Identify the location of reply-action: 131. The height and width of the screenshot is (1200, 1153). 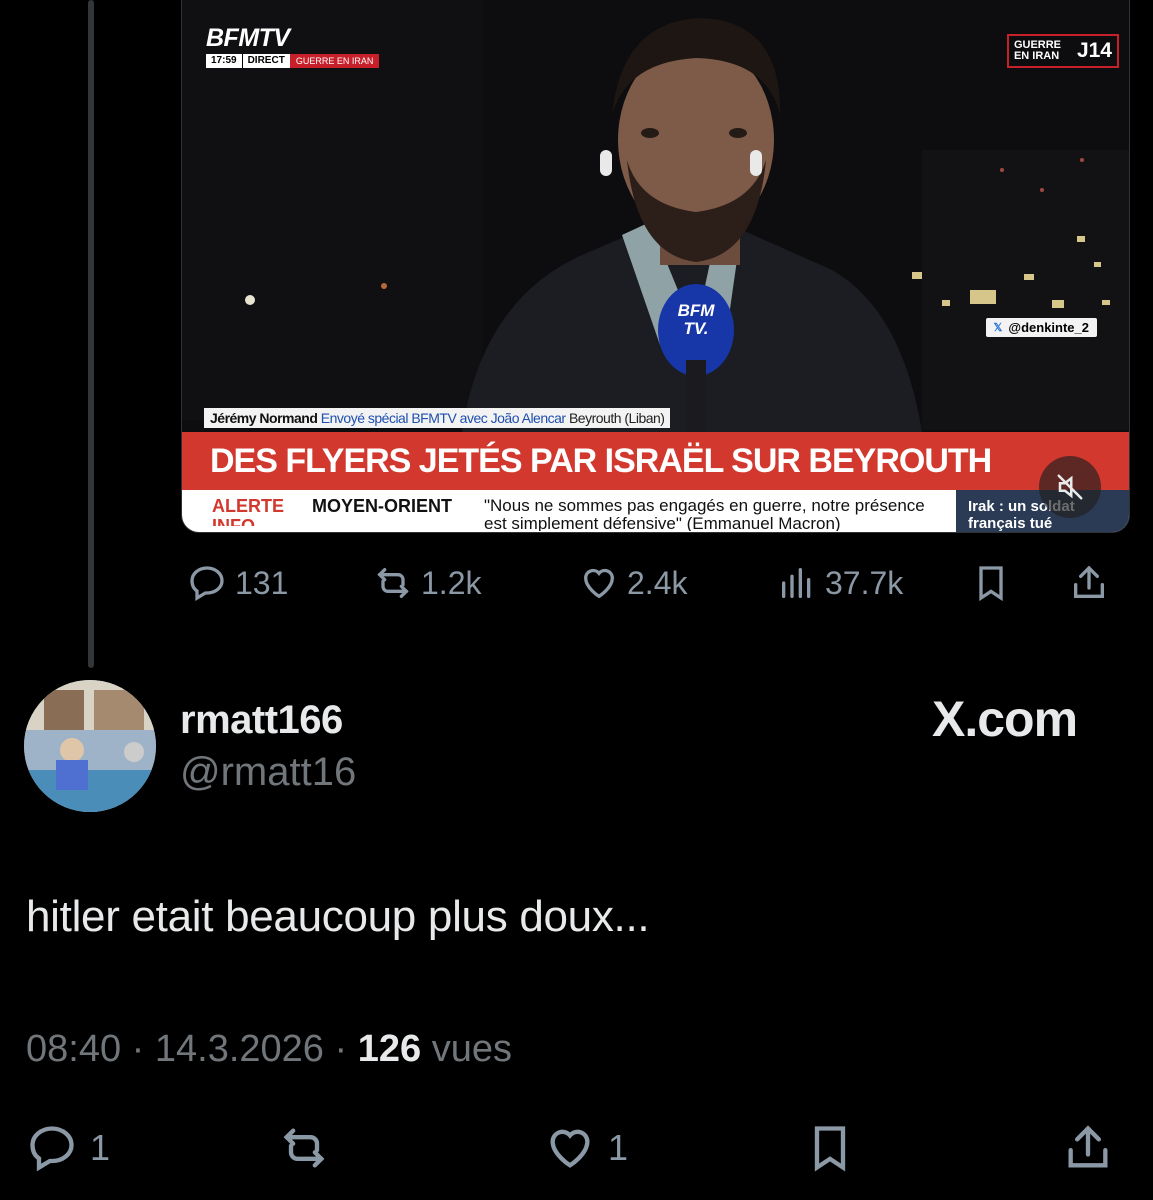
(237, 583).